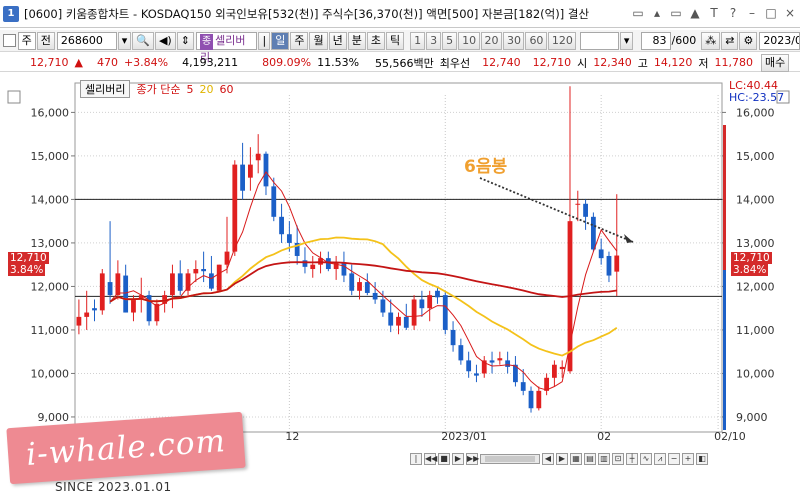 Image resolution: width=800 pixels, height=500 pixels. What do you see at coordinates (562, 40) in the screenshot?
I see `minute-option-120: 120` at bounding box center [562, 40].